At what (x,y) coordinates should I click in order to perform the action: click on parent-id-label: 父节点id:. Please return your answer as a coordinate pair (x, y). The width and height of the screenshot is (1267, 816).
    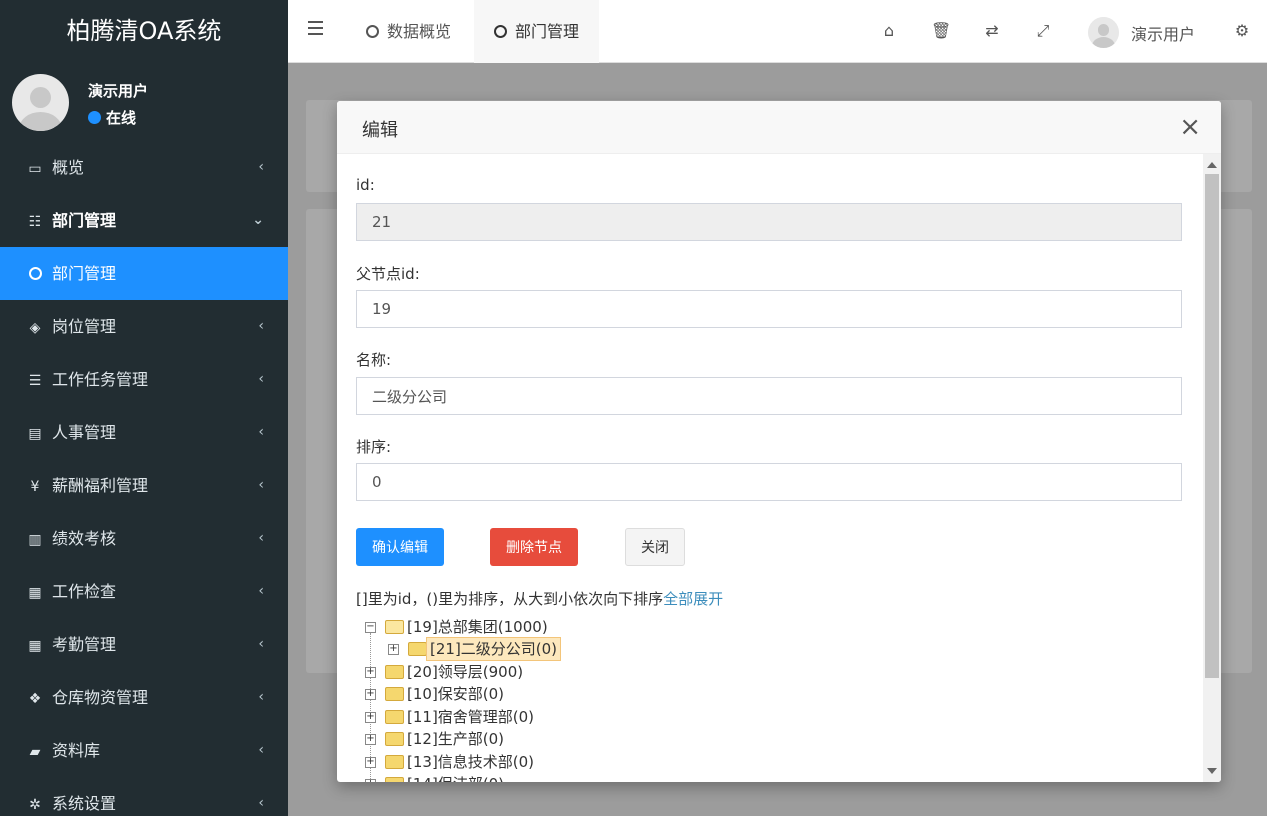
    Looking at the image, I should click on (388, 274).